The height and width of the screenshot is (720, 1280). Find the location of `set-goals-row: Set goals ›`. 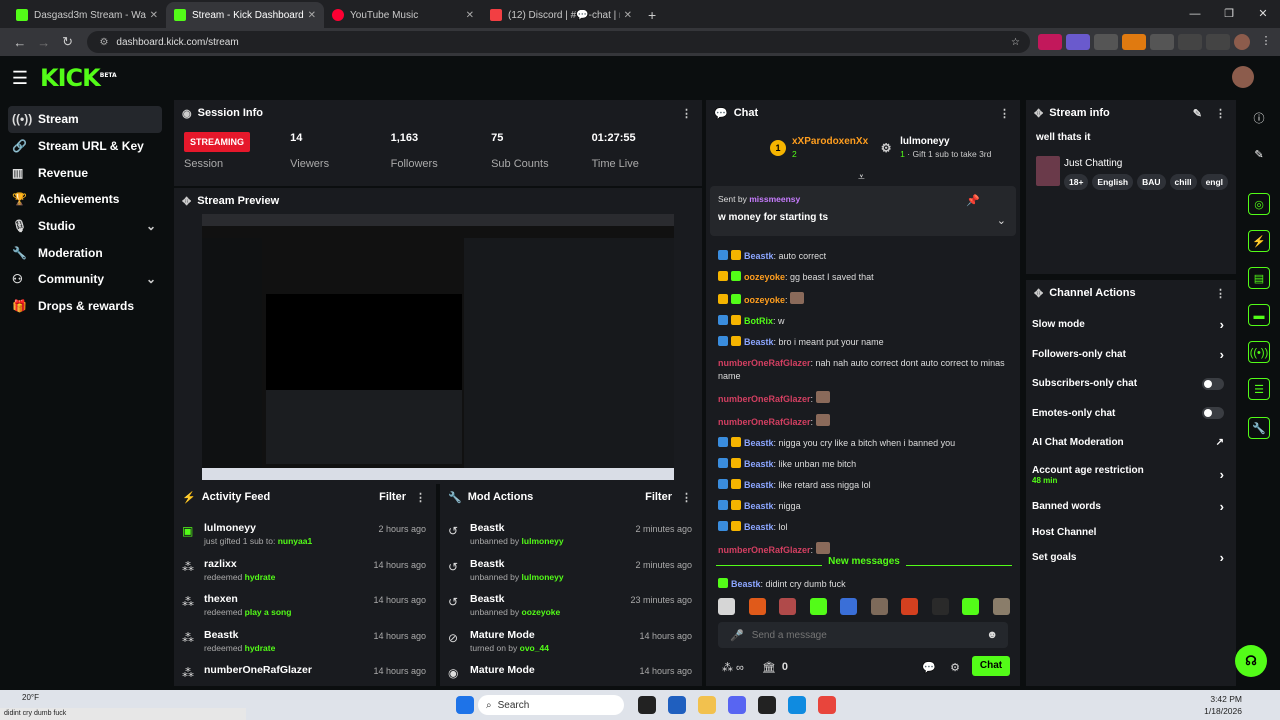

set-goals-row: Set goals › is located at coordinates (1131, 558).